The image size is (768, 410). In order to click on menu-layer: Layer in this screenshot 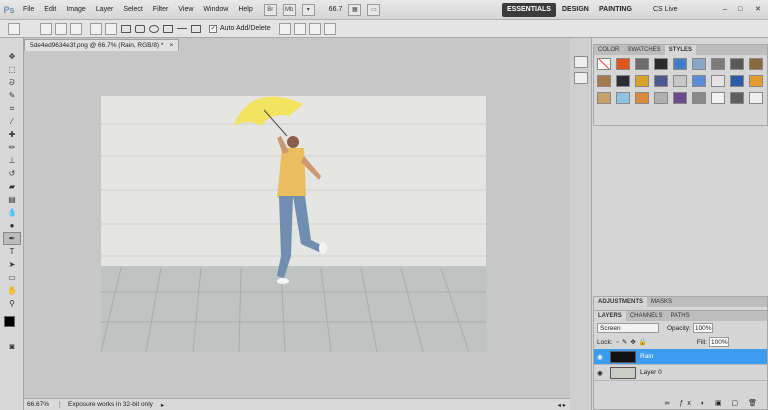, I will do `click(105, 9)`.